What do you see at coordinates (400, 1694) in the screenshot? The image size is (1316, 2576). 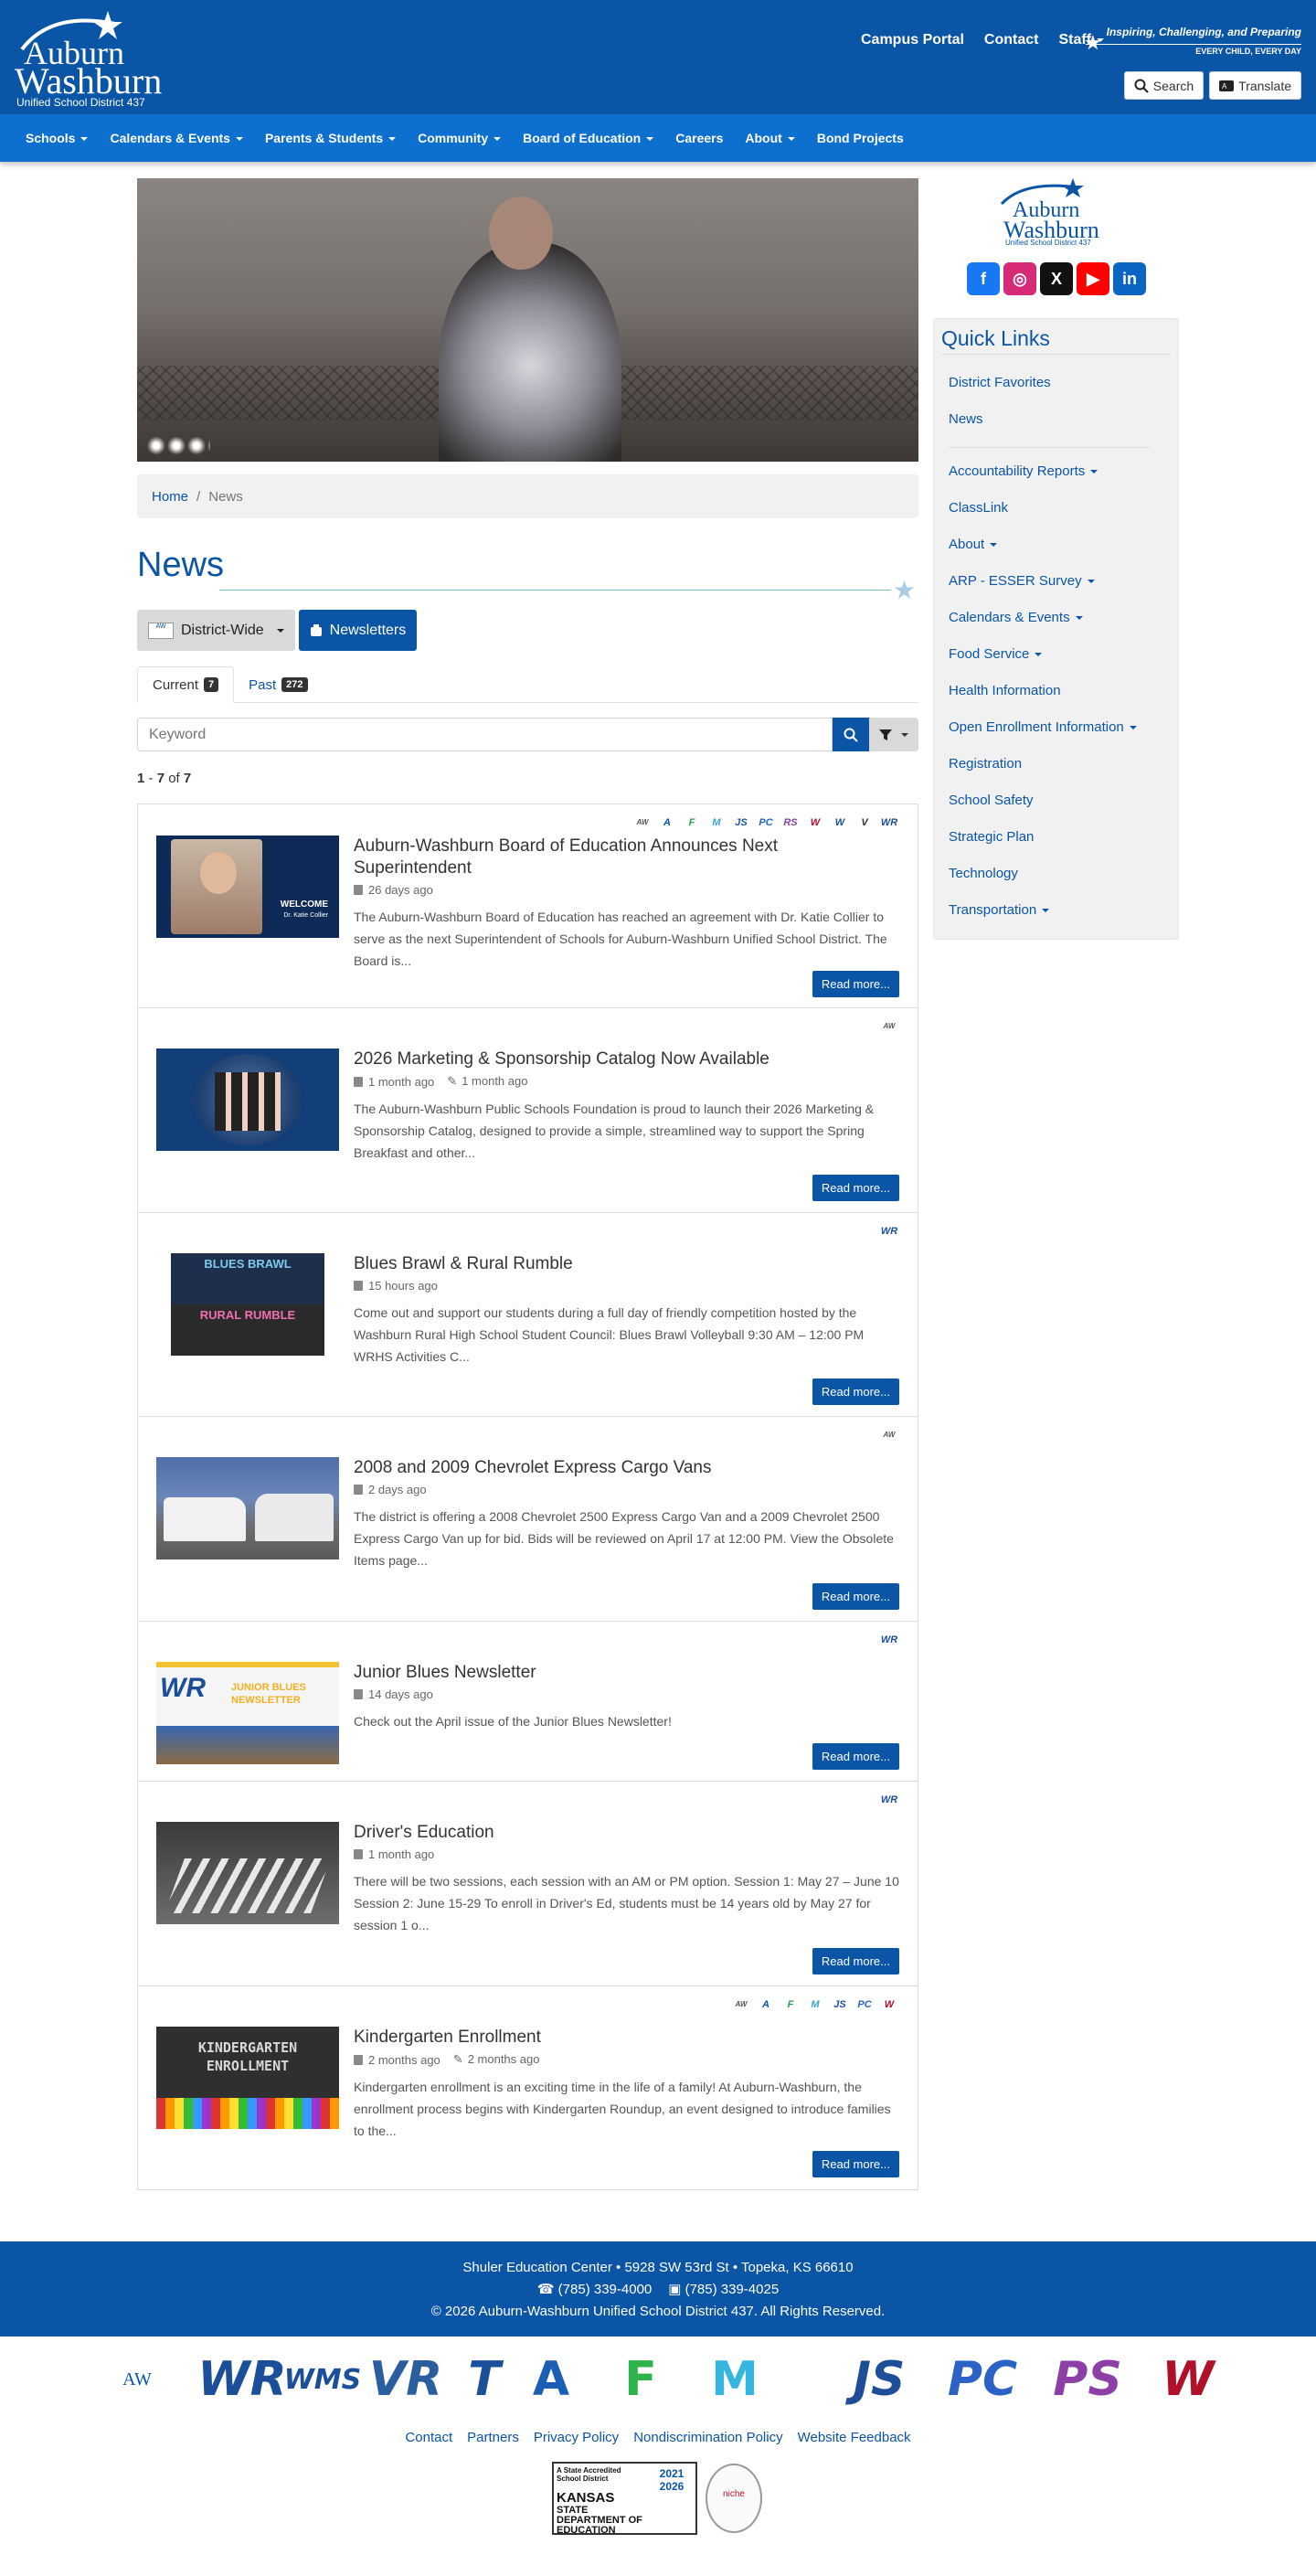 I see `news-date-text: 14 days ago` at bounding box center [400, 1694].